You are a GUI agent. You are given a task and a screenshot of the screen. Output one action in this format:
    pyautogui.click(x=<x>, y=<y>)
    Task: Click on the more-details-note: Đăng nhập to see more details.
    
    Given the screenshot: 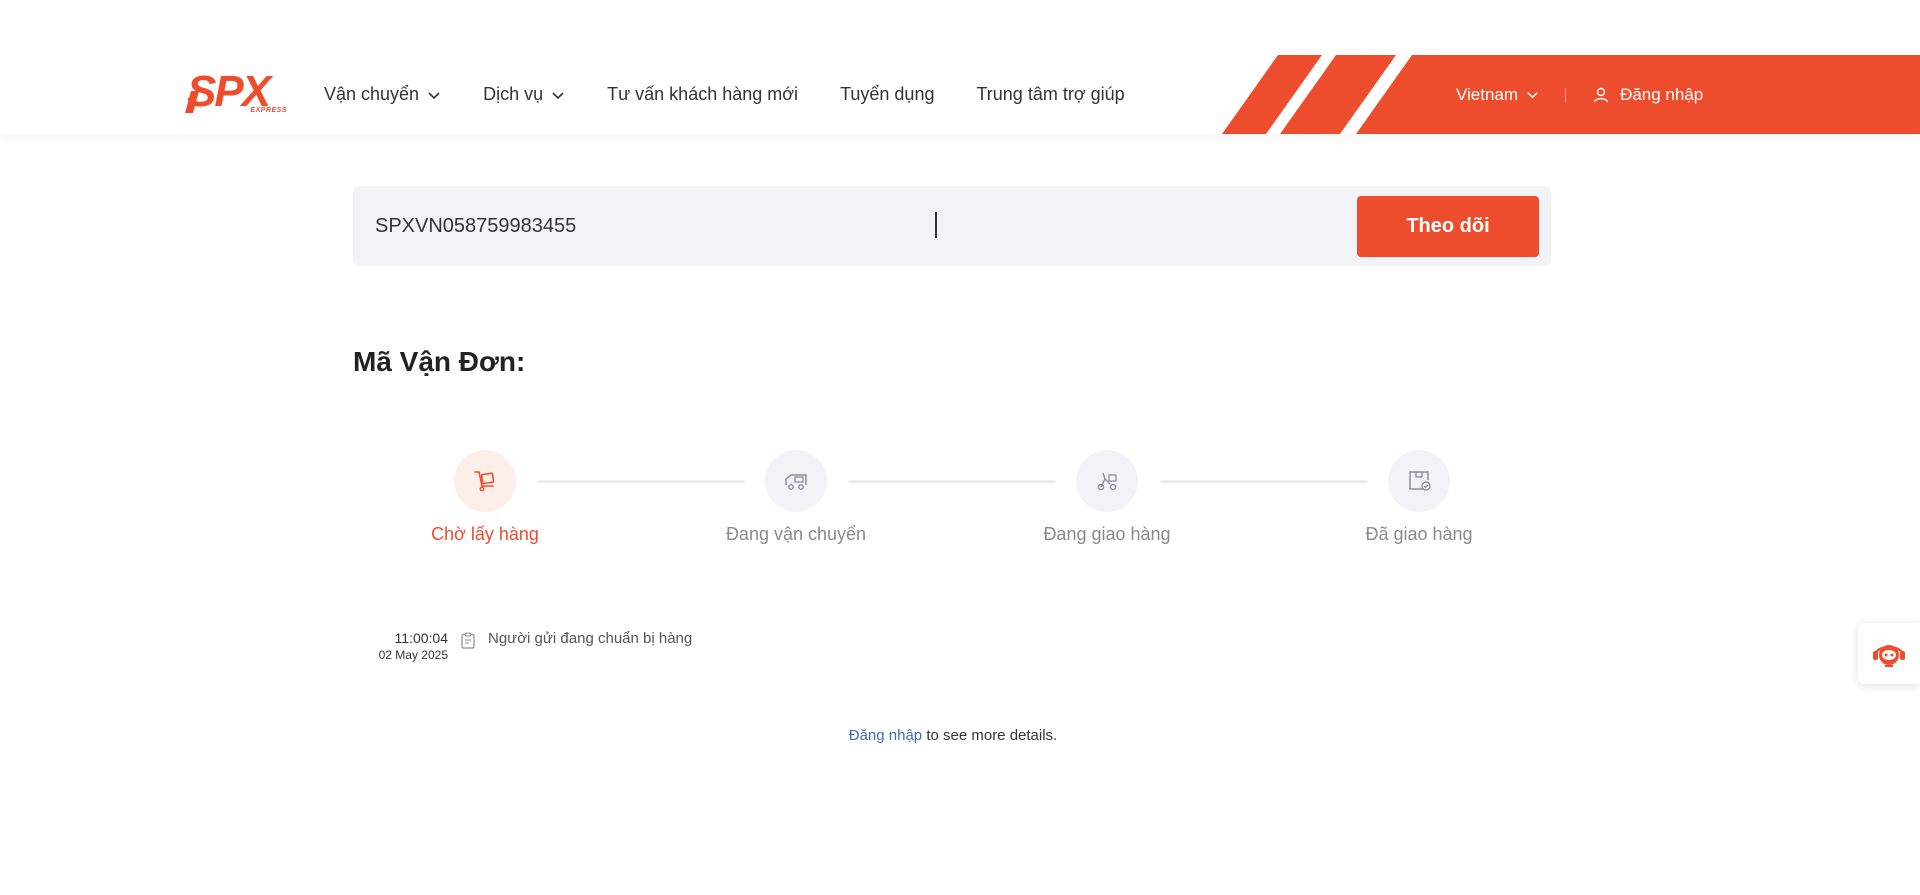 What is the action you would take?
    pyautogui.click(x=953, y=735)
    